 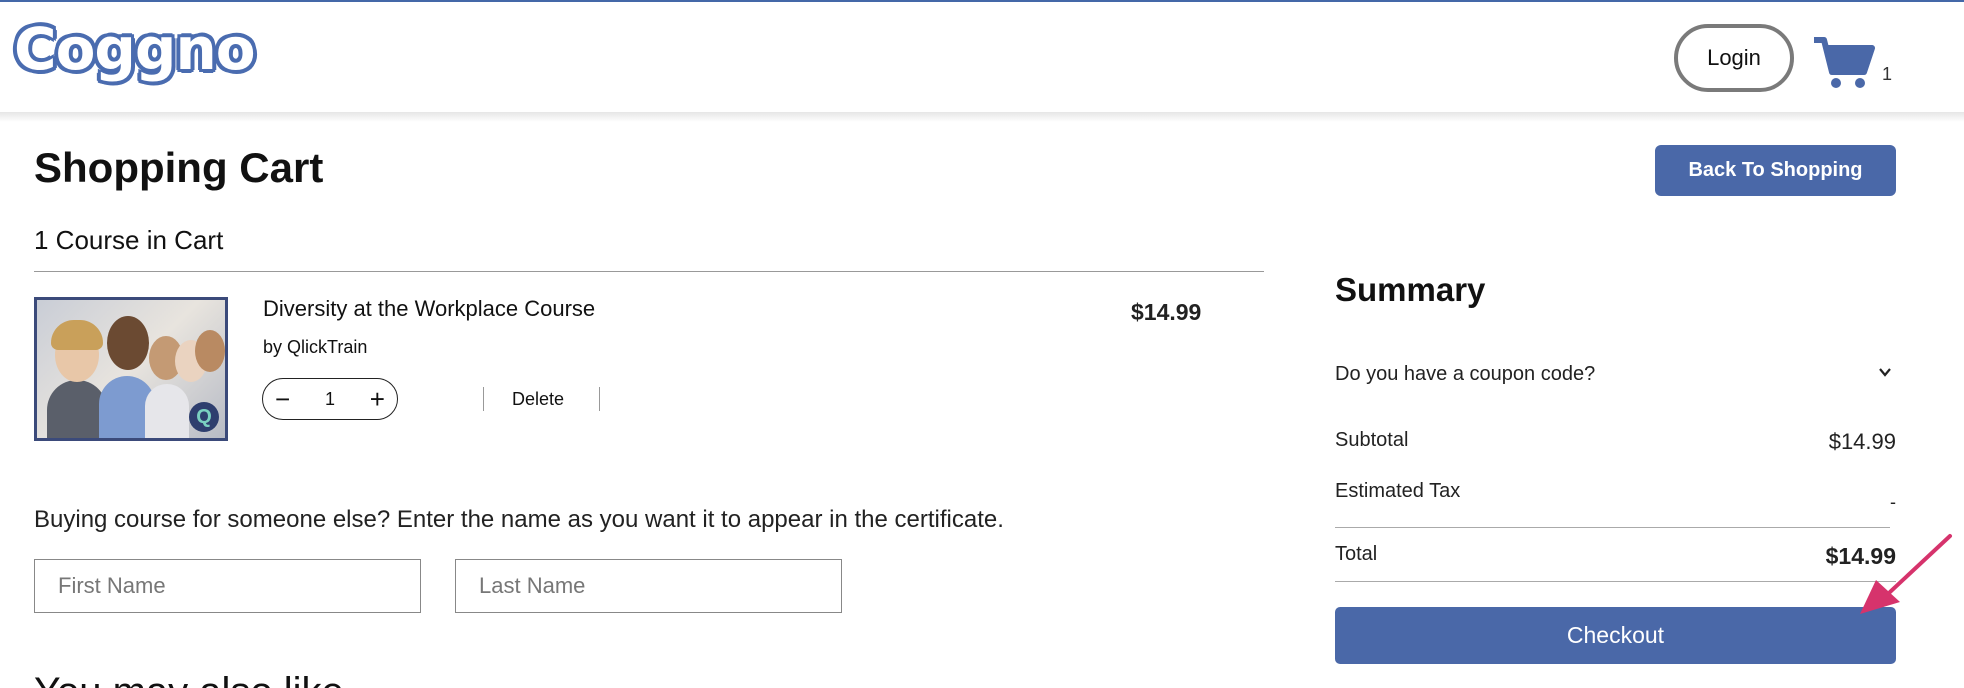 I want to click on qlicktrain-badge: Q, so click(x=204, y=417).